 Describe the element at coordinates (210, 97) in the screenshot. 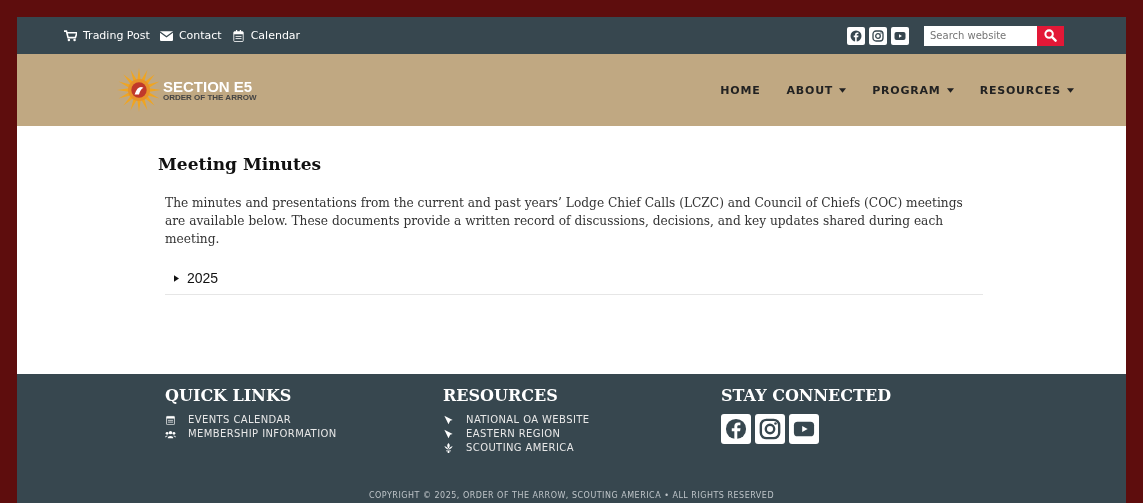

I see `logo-subtitle: ORDER OF THE ARROW` at that location.